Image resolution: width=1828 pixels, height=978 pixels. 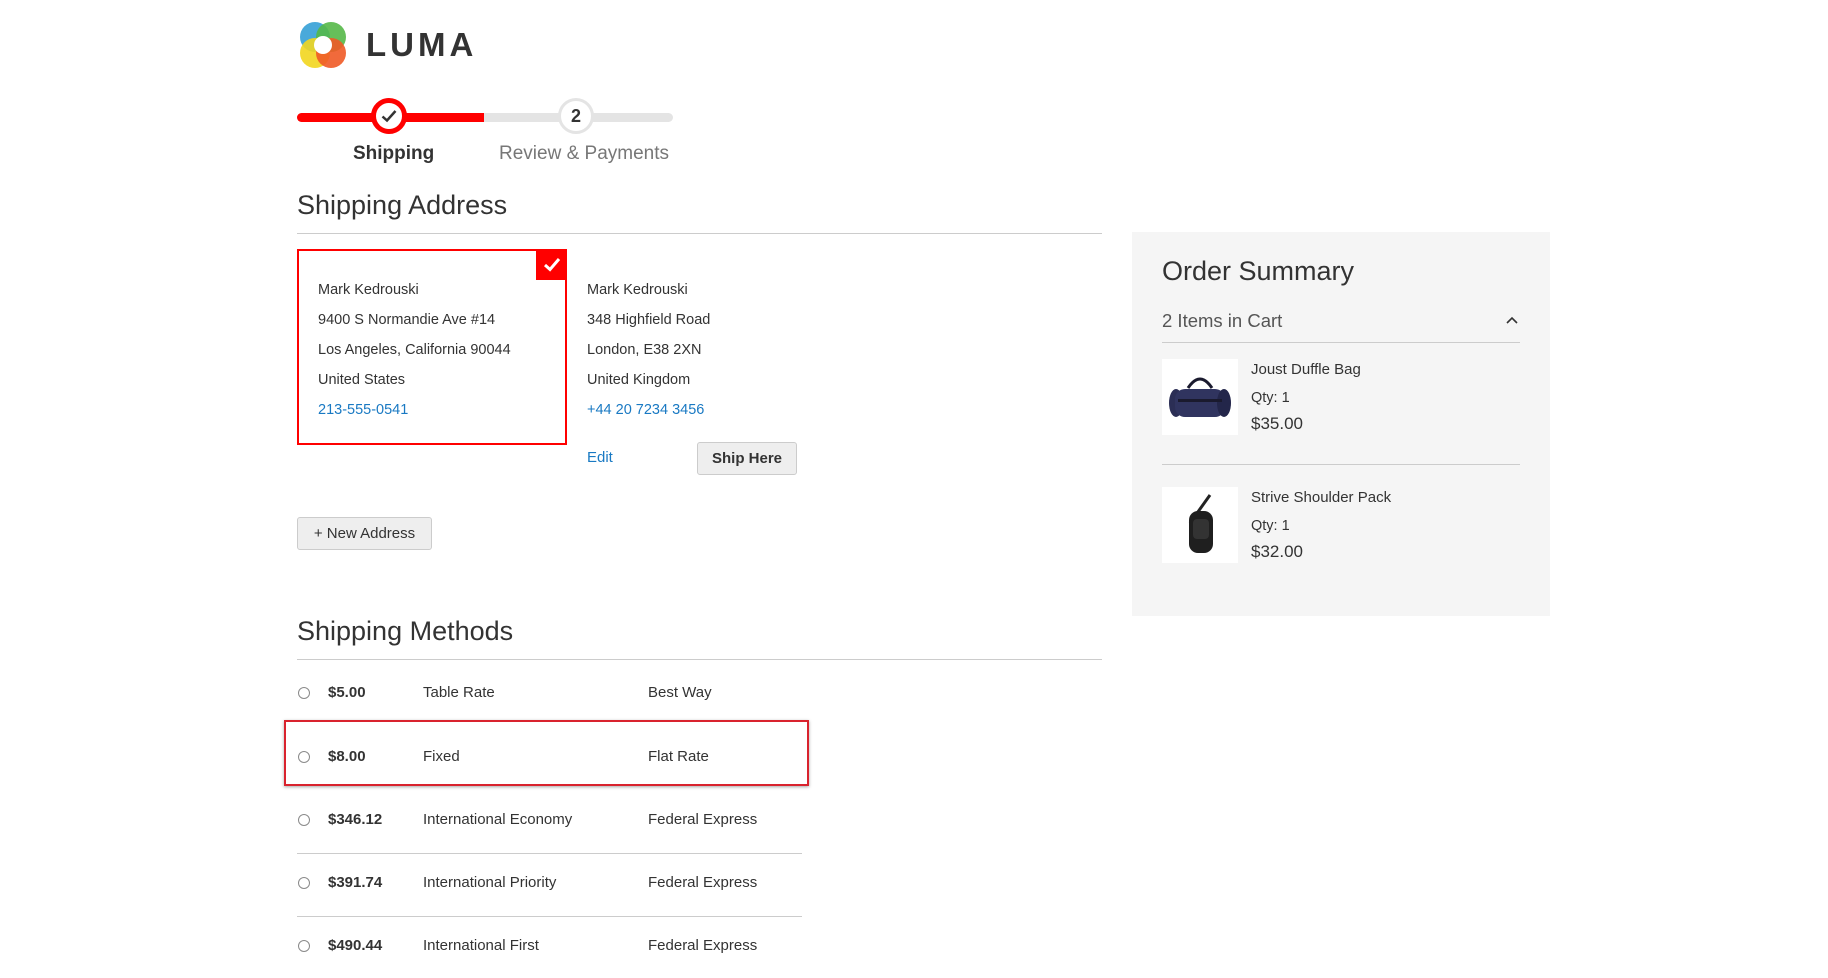 I want to click on address-city: London, E38 2XN, so click(x=644, y=350).